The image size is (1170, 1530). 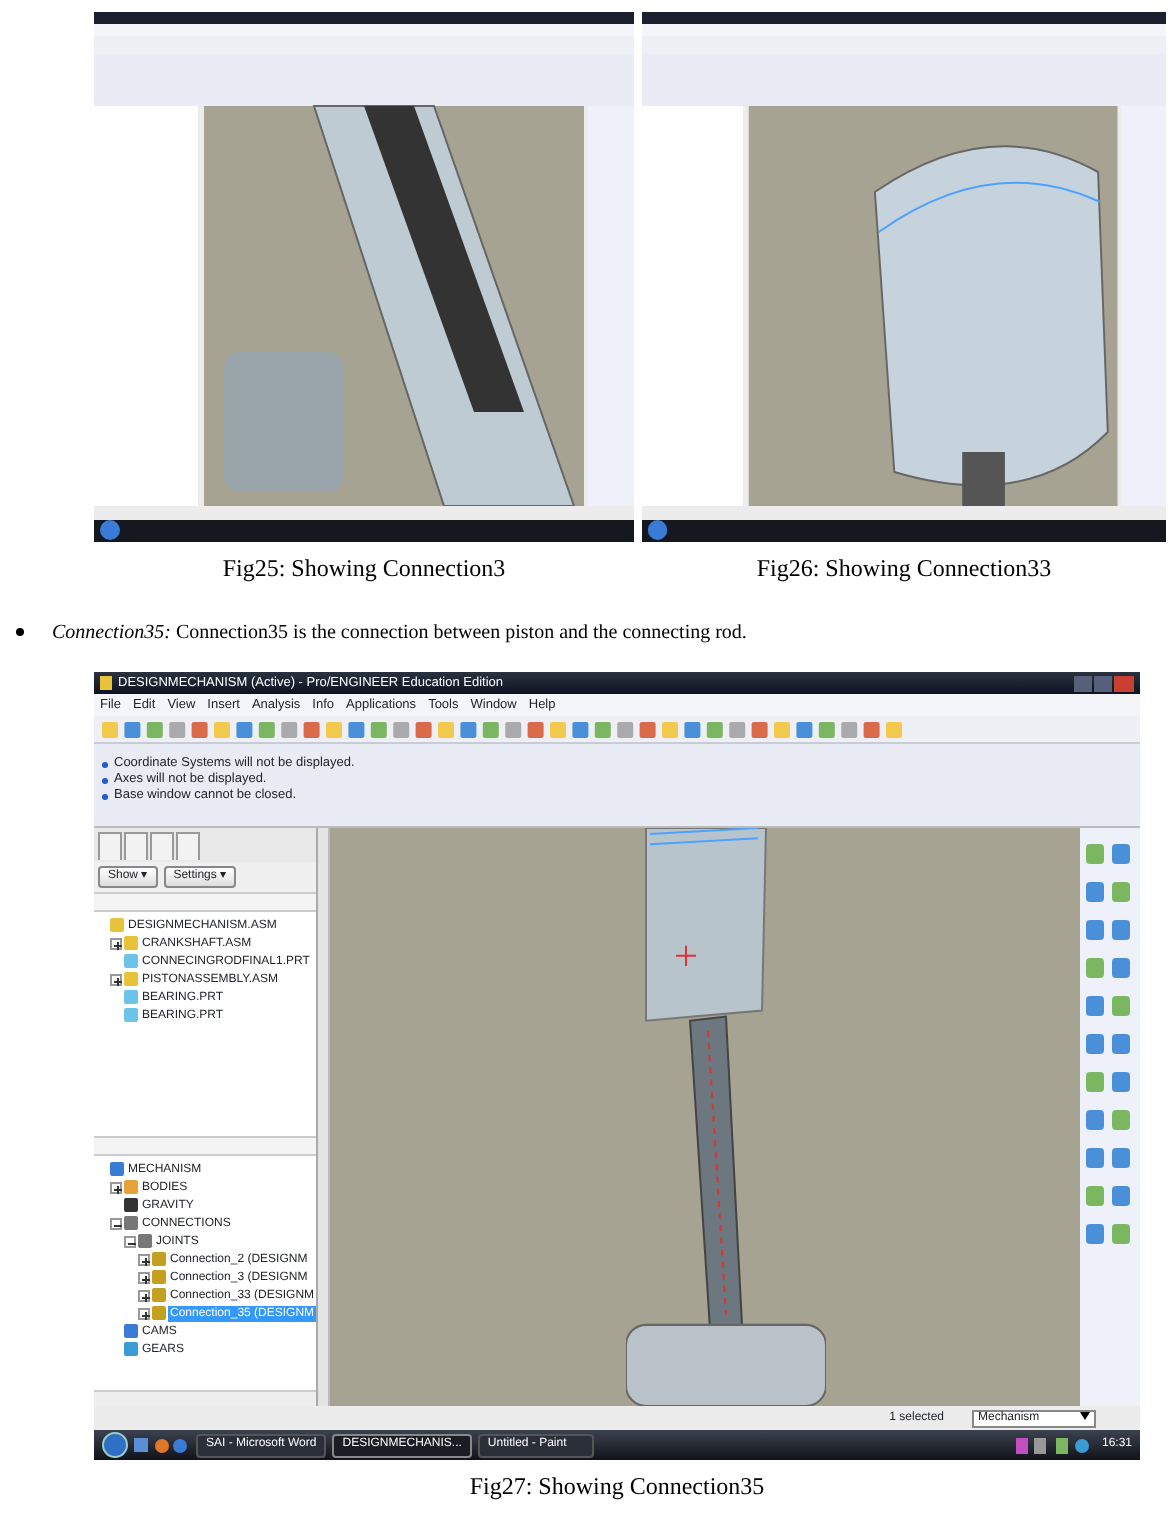 What do you see at coordinates (106, 683) in the screenshot?
I see `app-icon` at bounding box center [106, 683].